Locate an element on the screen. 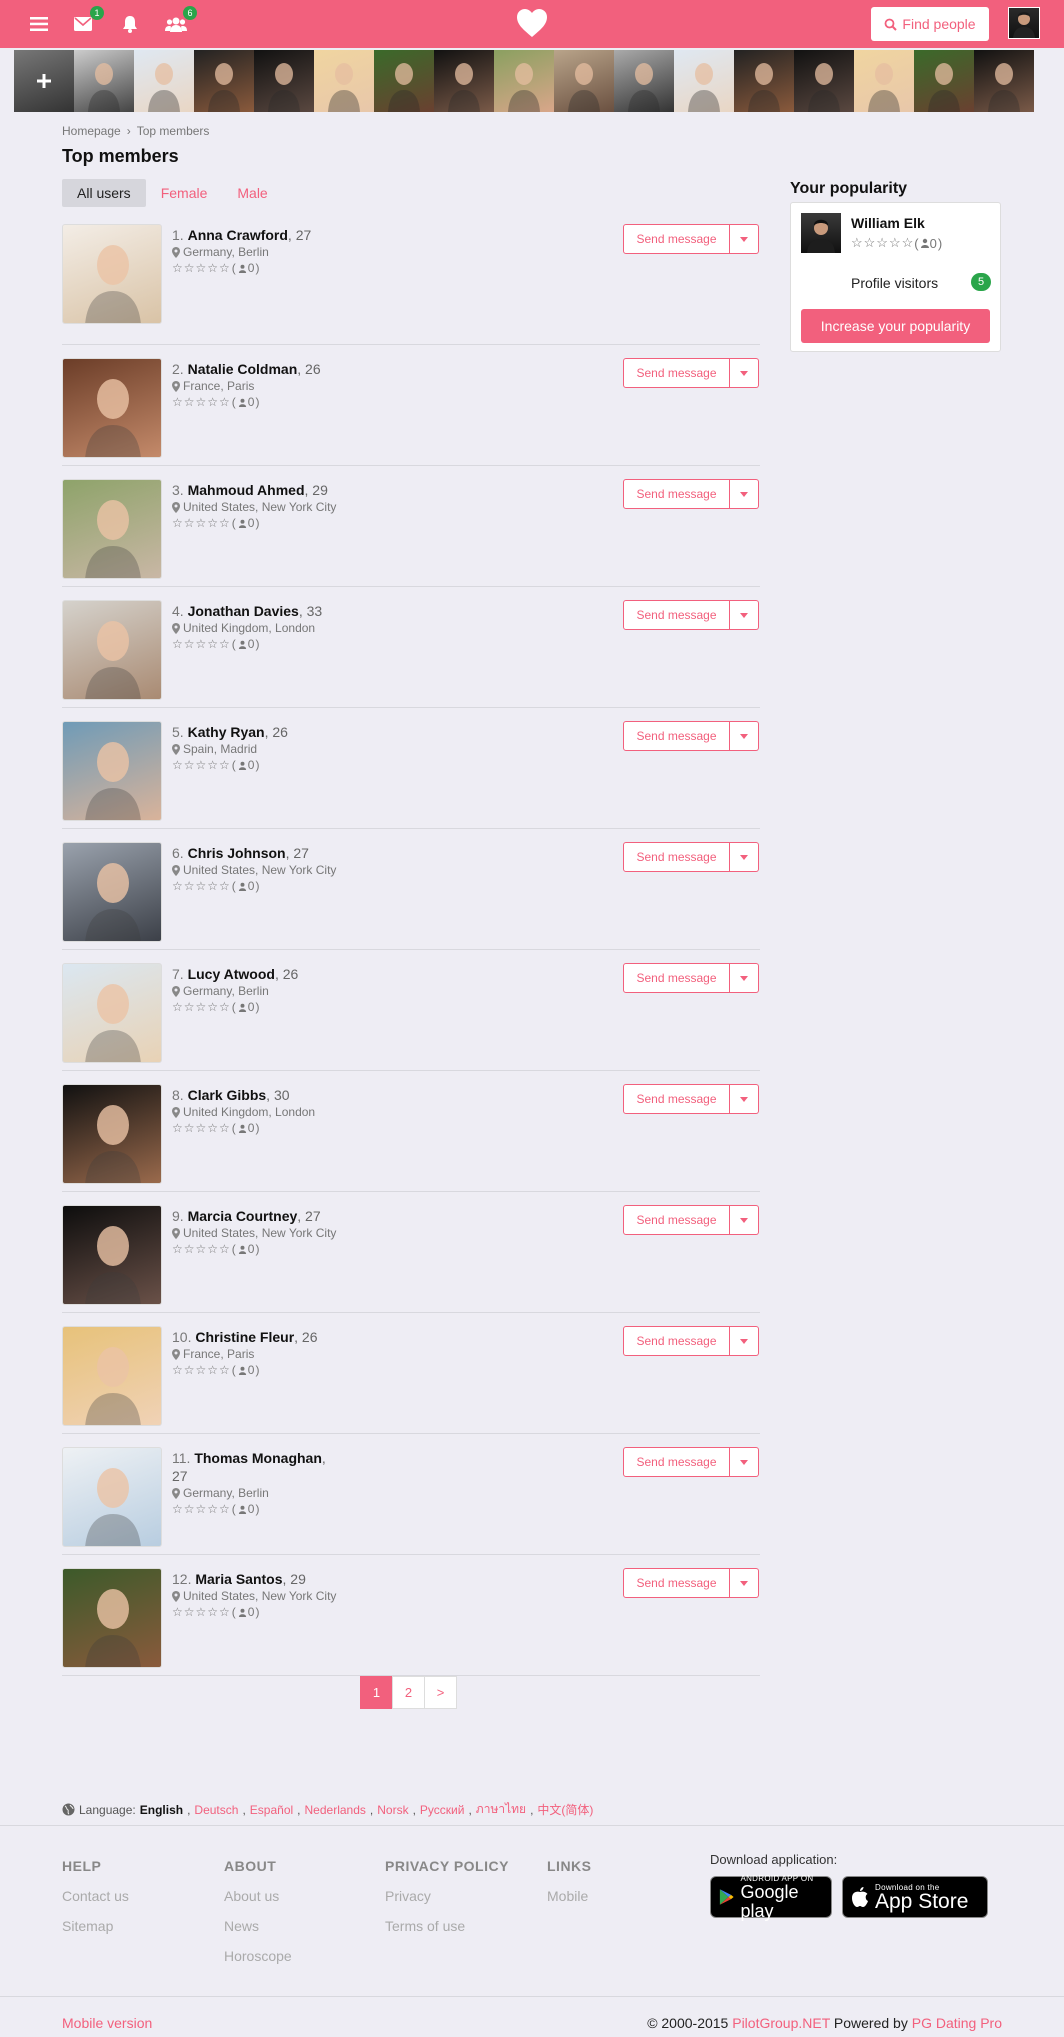 This screenshot has height=2037, width=1064. member-name-link: Natalie Coldman is located at coordinates (243, 369).